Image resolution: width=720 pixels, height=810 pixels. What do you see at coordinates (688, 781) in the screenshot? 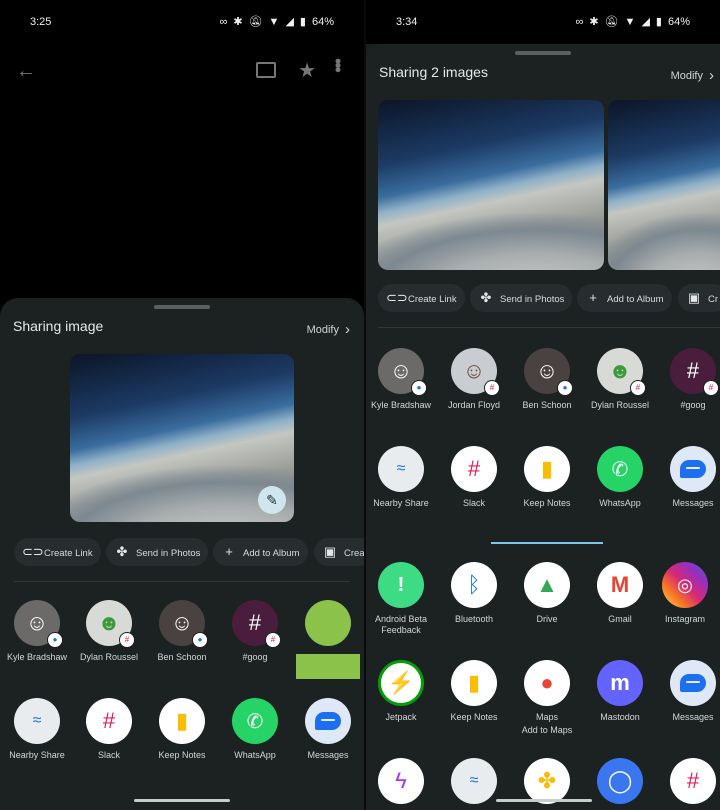
I see `app-target-slack: #` at bounding box center [688, 781].